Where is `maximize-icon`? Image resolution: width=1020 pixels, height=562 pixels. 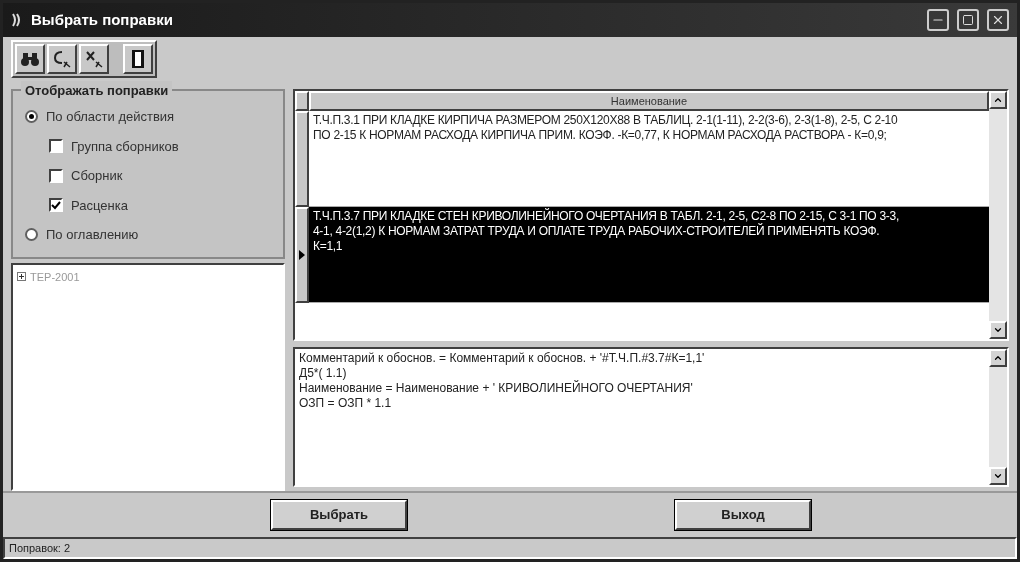
maximize-icon is located at coordinates (968, 20).